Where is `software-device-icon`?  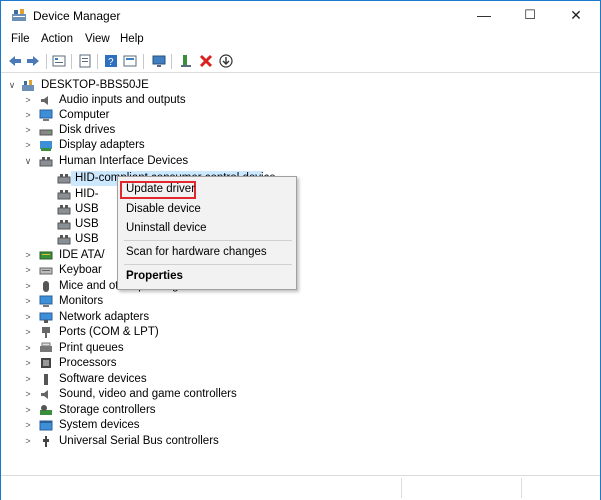
software-device-icon is located at coordinates (46, 379).